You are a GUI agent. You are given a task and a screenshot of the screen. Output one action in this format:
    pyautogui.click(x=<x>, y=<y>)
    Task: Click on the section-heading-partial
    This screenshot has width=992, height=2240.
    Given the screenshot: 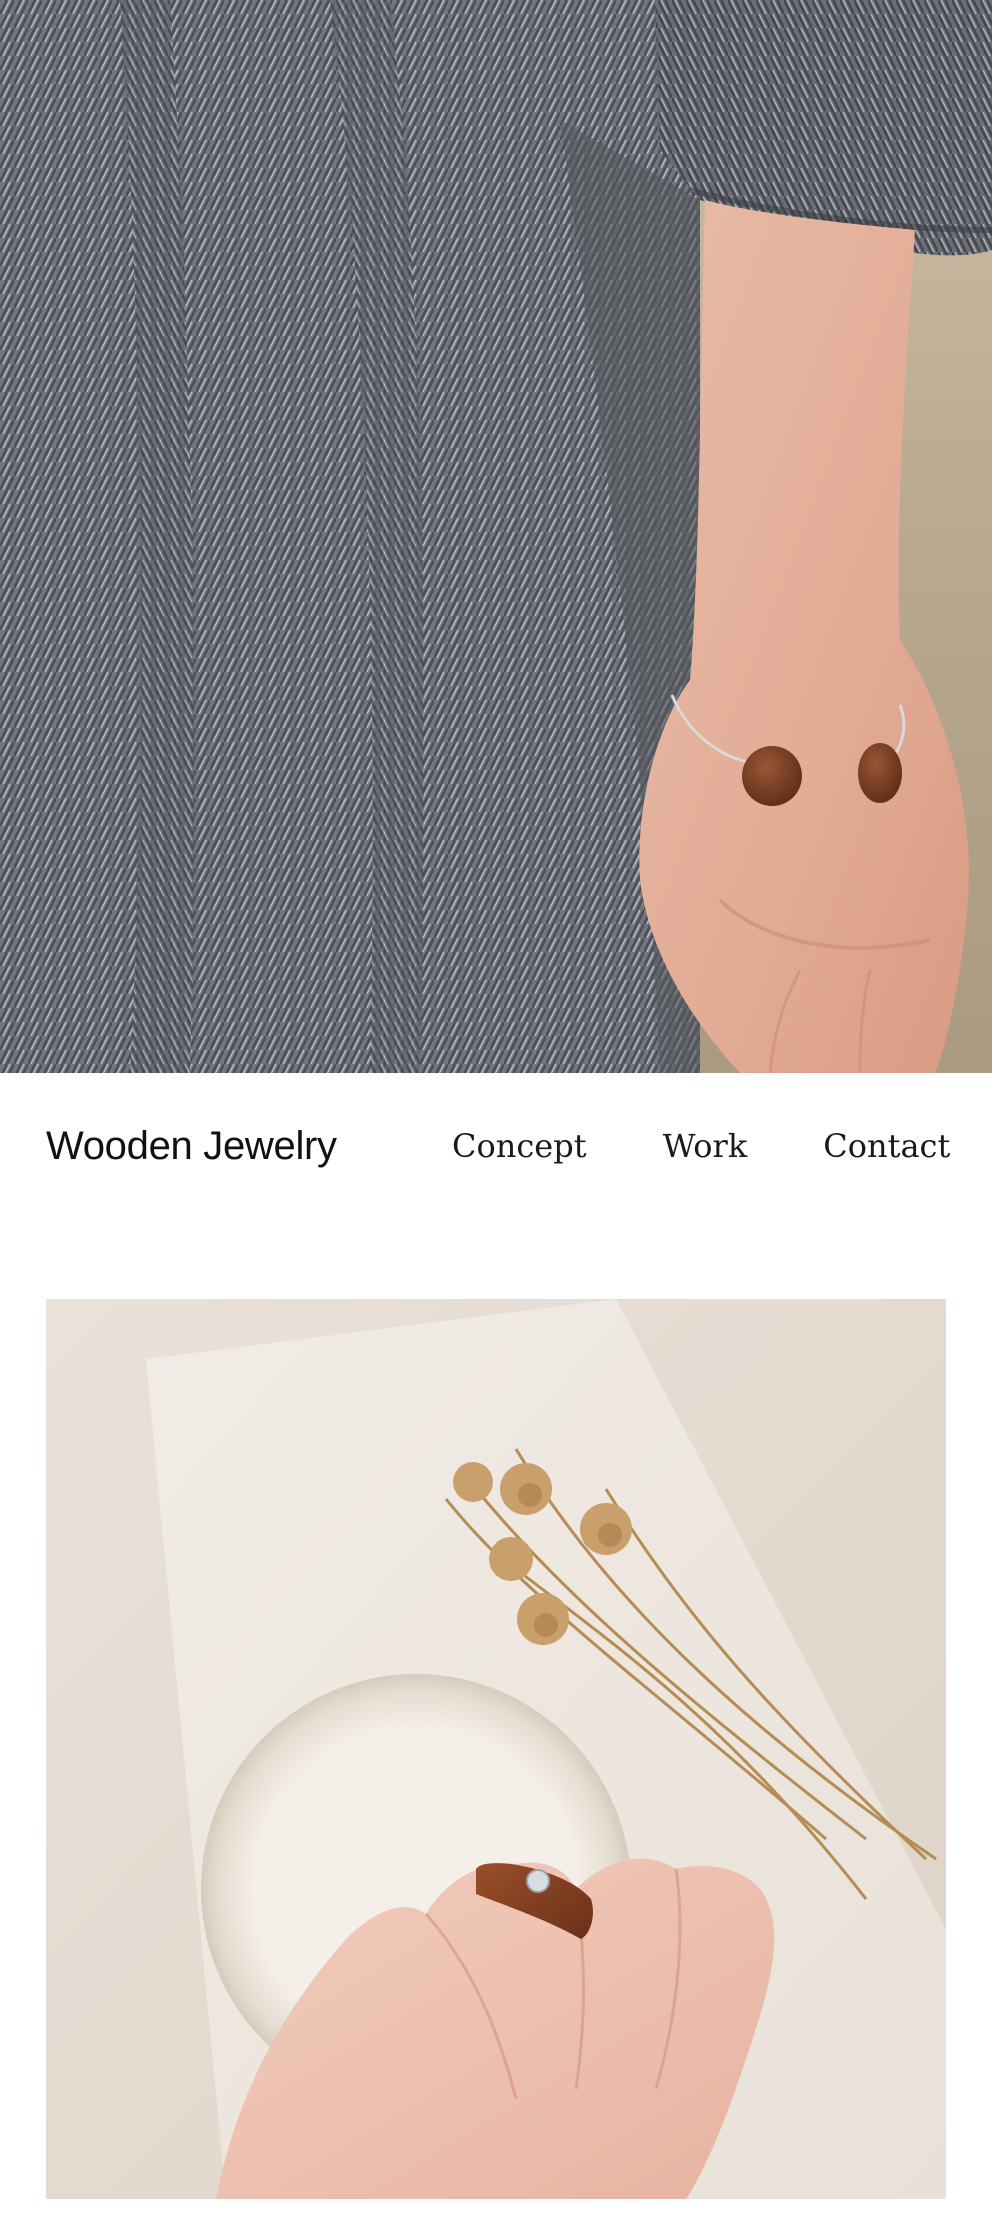 What is the action you would take?
    pyautogui.click(x=496, y=2231)
    